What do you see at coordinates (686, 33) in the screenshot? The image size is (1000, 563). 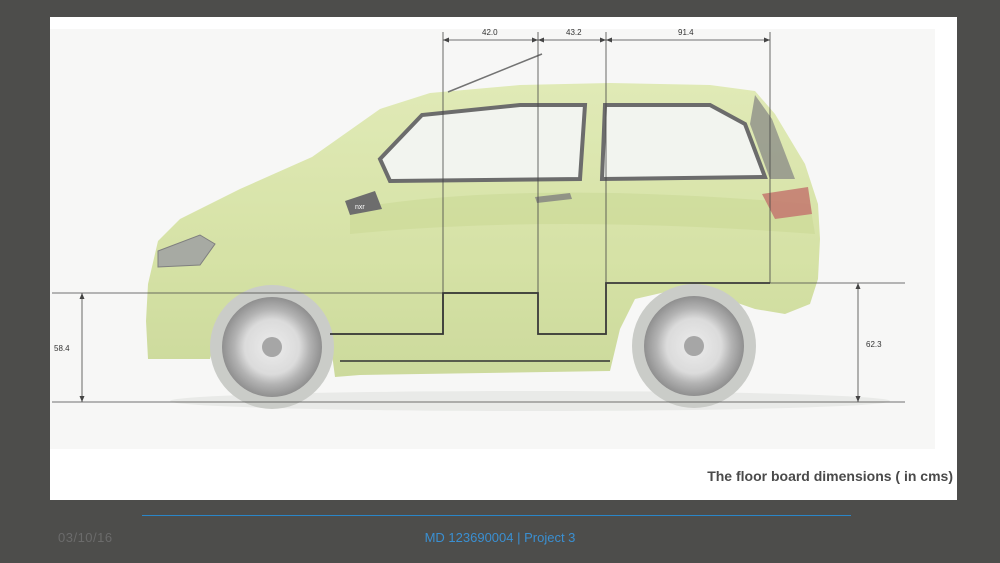 I see `dimension-label-3: 91.4` at bounding box center [686, 33].